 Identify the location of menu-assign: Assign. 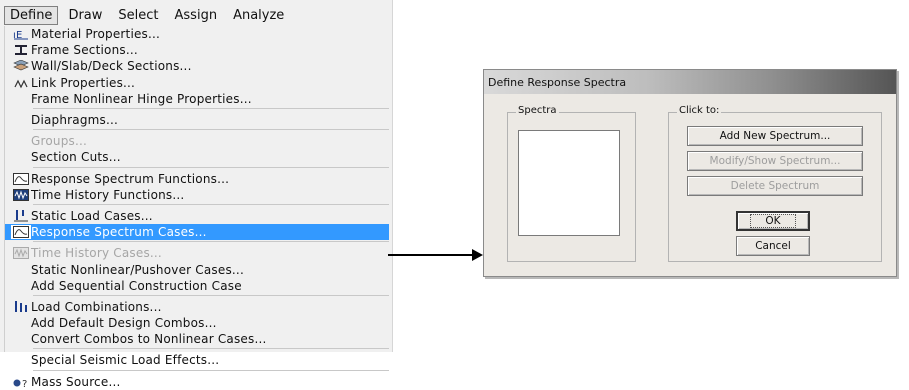
(196, 15).